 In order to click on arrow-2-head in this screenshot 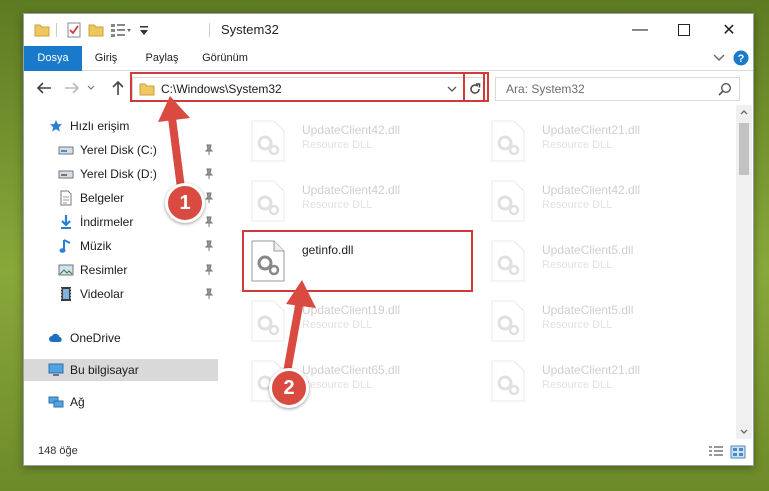, I will do `click(301, 294)`.